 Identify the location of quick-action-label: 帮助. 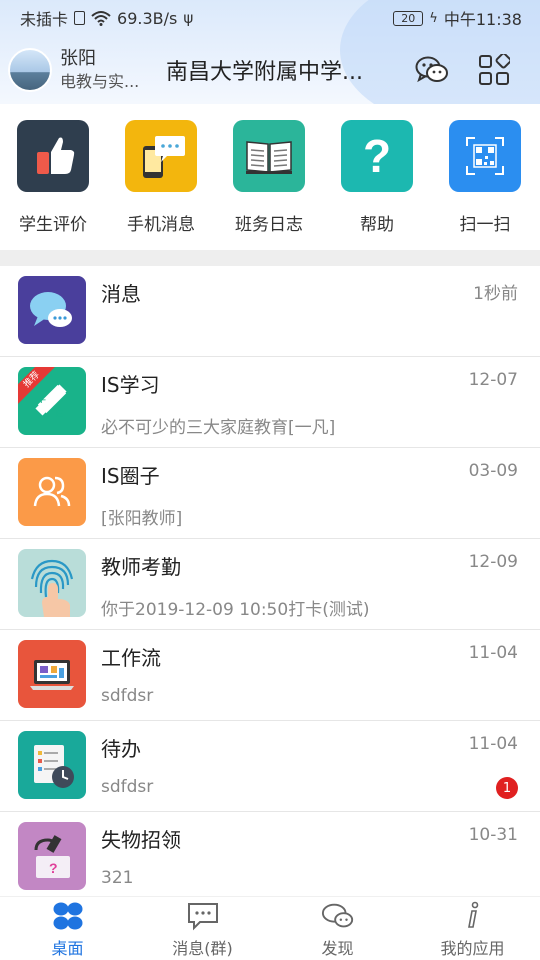
(377, 225).